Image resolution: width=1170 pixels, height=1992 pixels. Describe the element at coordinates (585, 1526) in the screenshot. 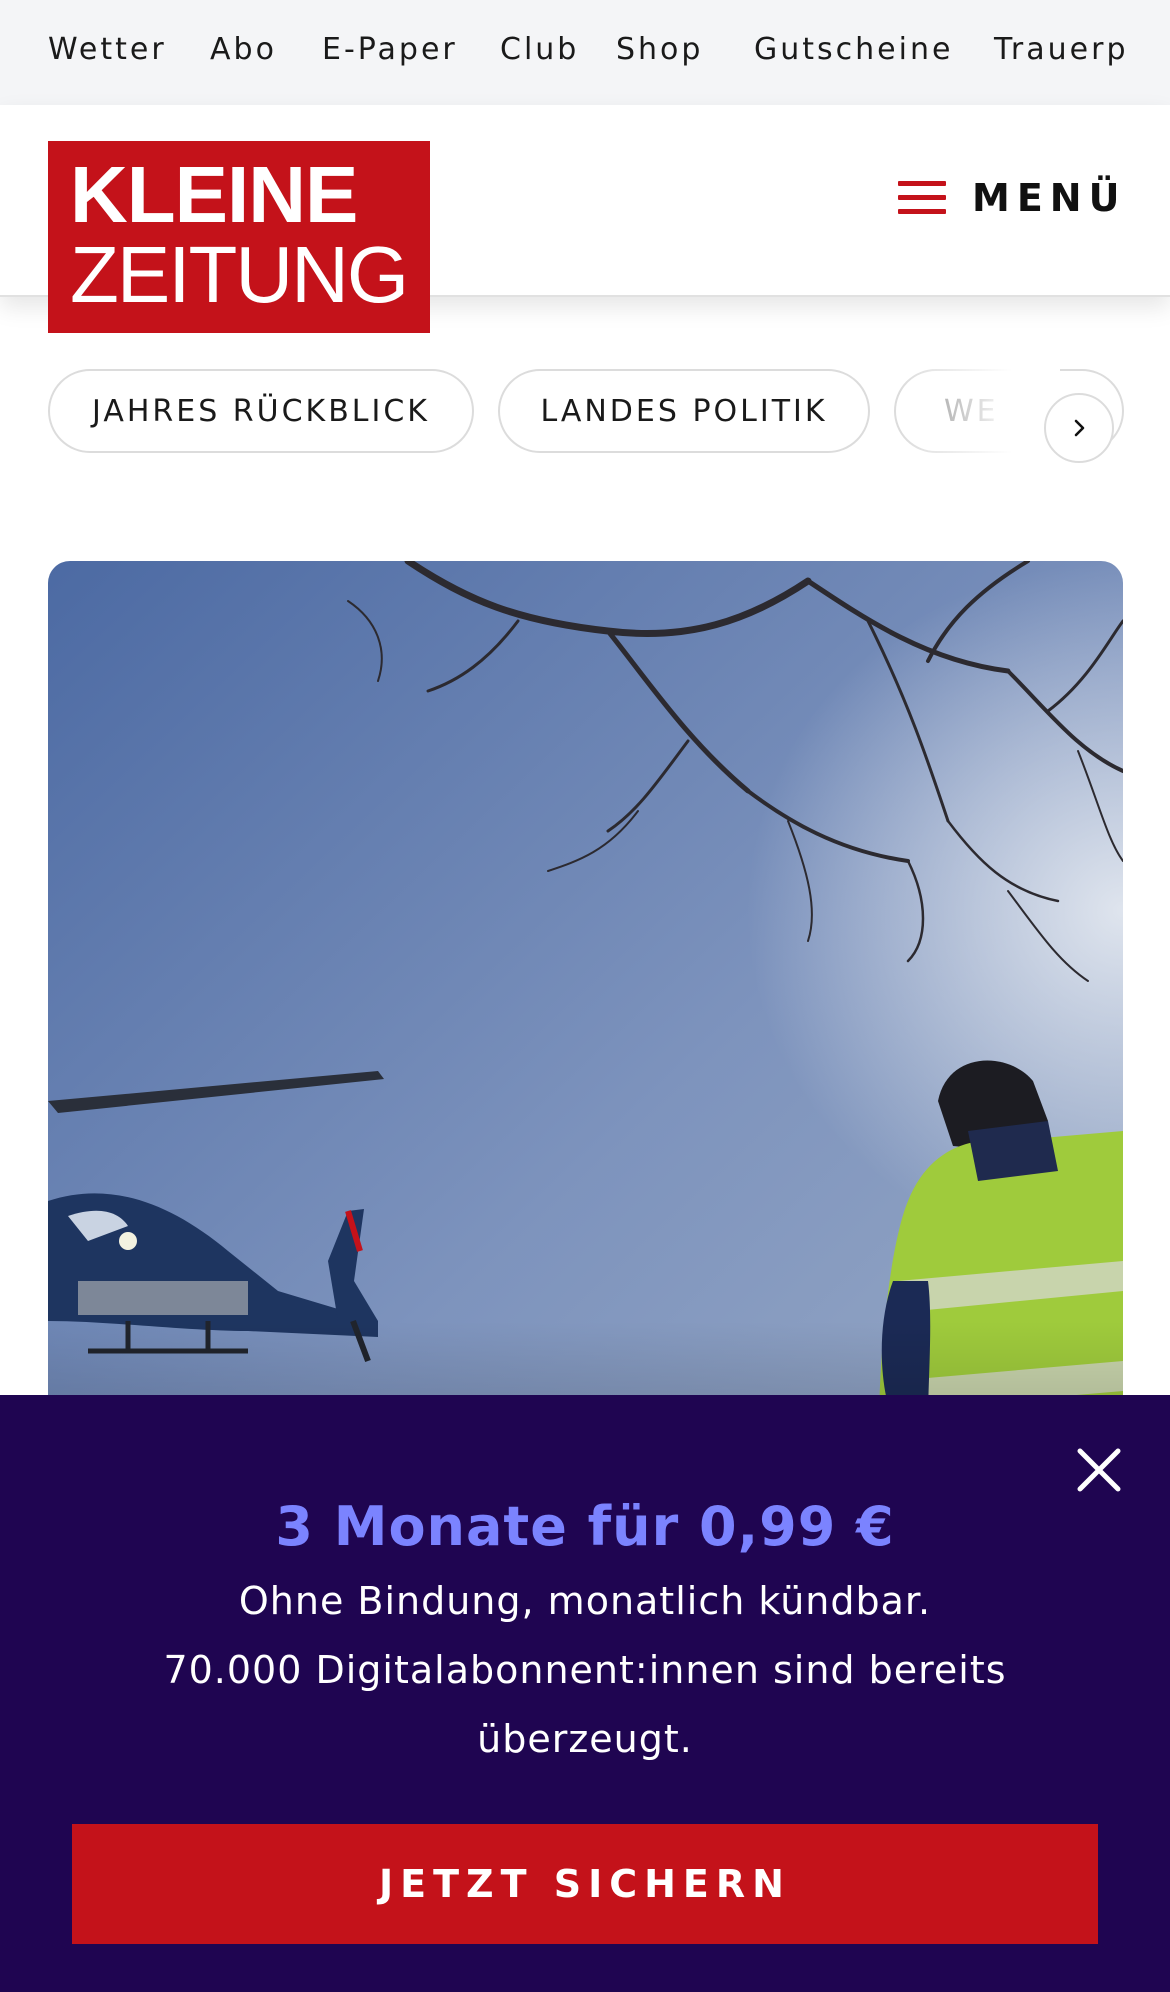

I see `promo-title: 3 Monate für 0,99 €` at that location.